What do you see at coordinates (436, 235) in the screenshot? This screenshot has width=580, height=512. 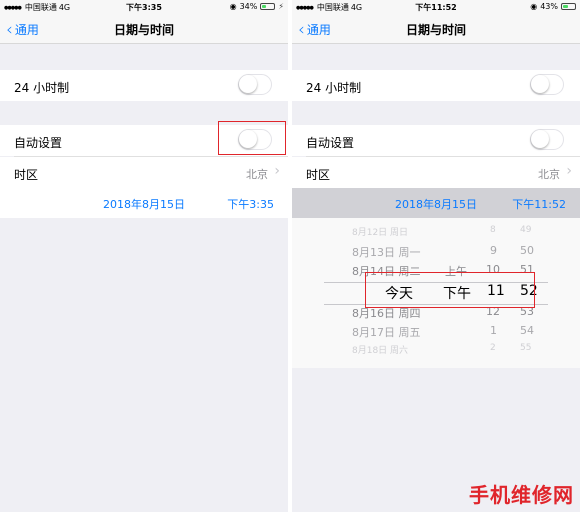 I see `picker-row: 8月12日 周日 8 49` at bounding box center [436, 235].